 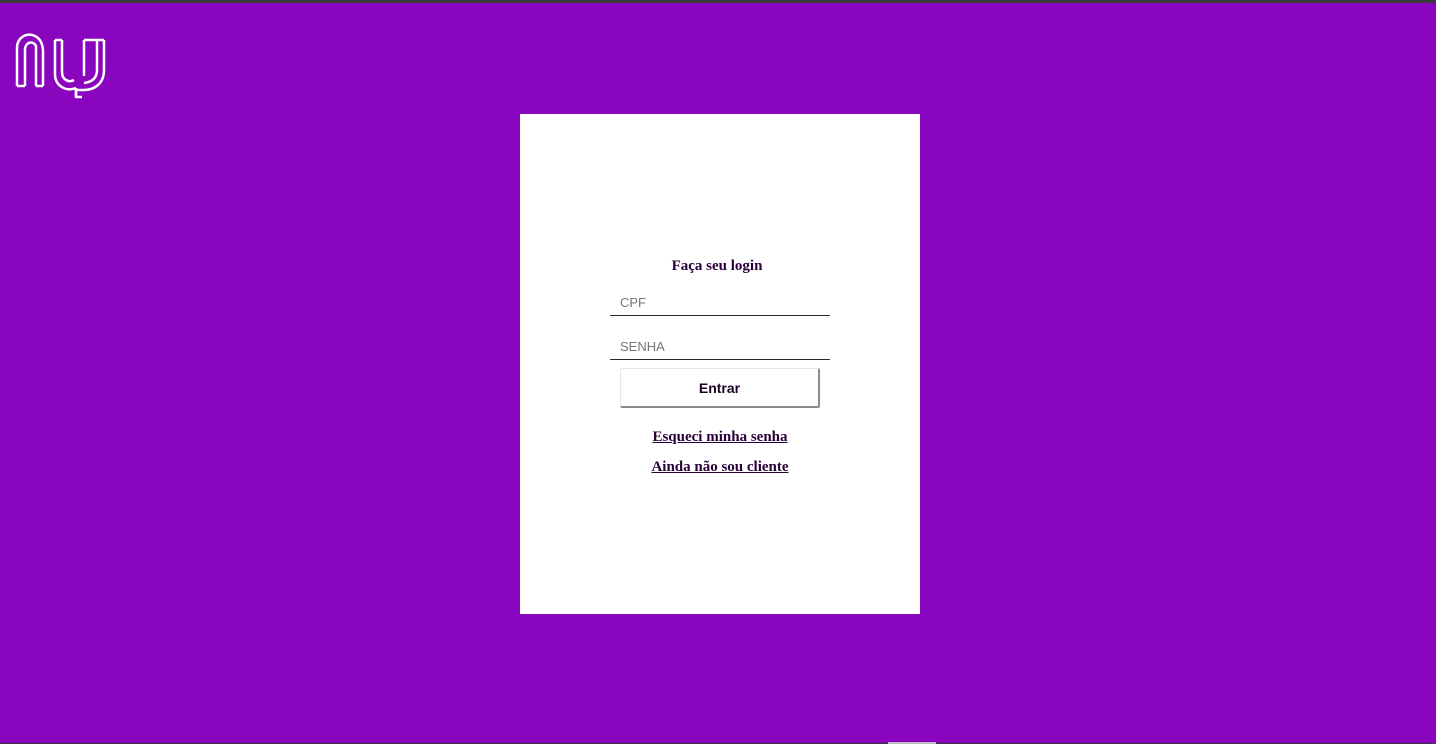 I want to click on window-top-border, so click(x=718, y=1).